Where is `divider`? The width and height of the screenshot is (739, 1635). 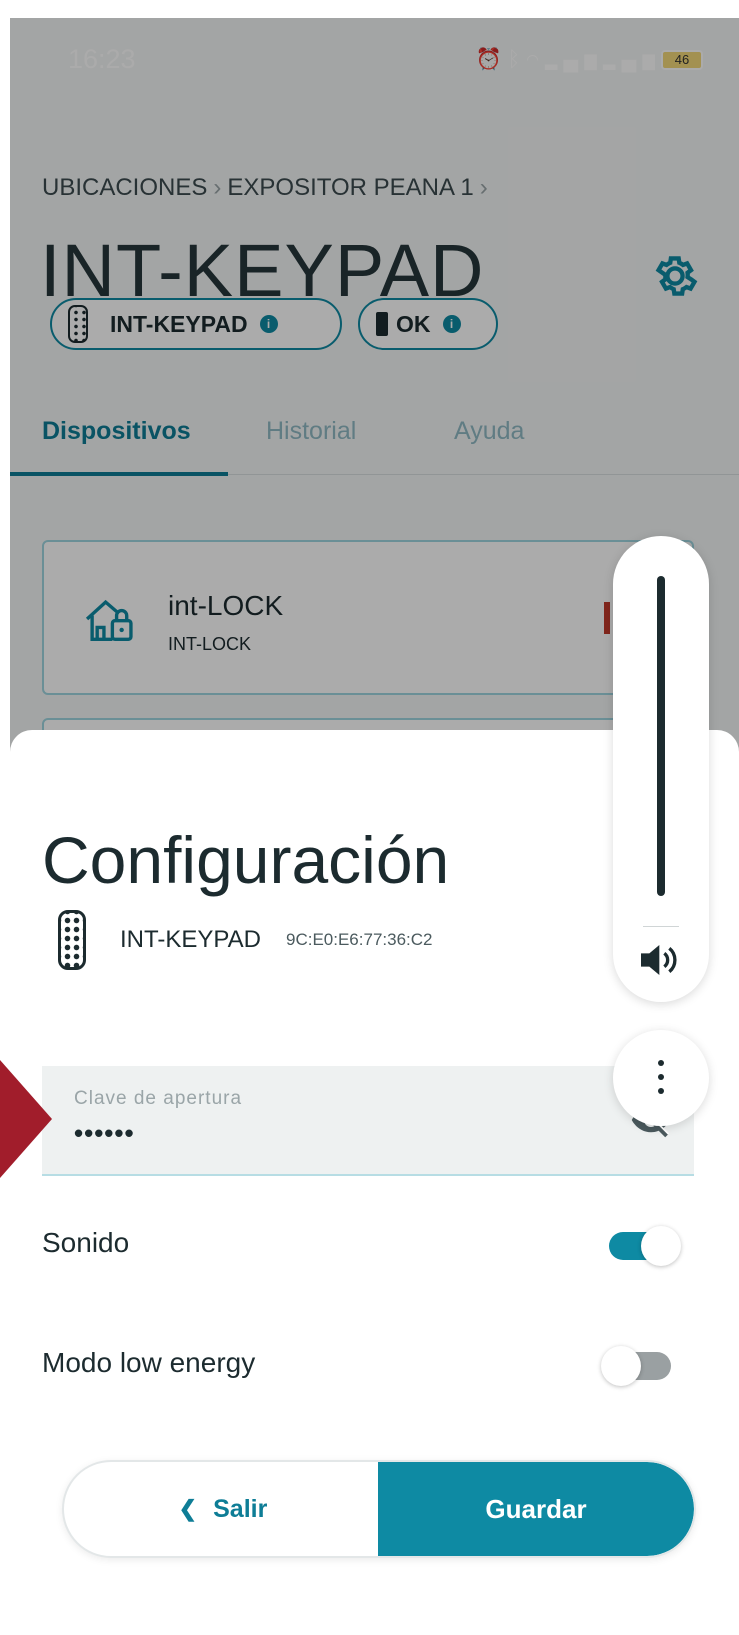 divider is located at coordinates (661, 926).